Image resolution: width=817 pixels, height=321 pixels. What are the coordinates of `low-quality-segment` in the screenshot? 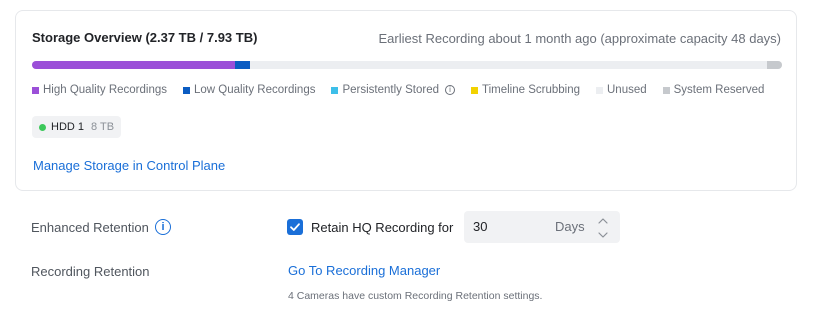 It's located at (242, 65).